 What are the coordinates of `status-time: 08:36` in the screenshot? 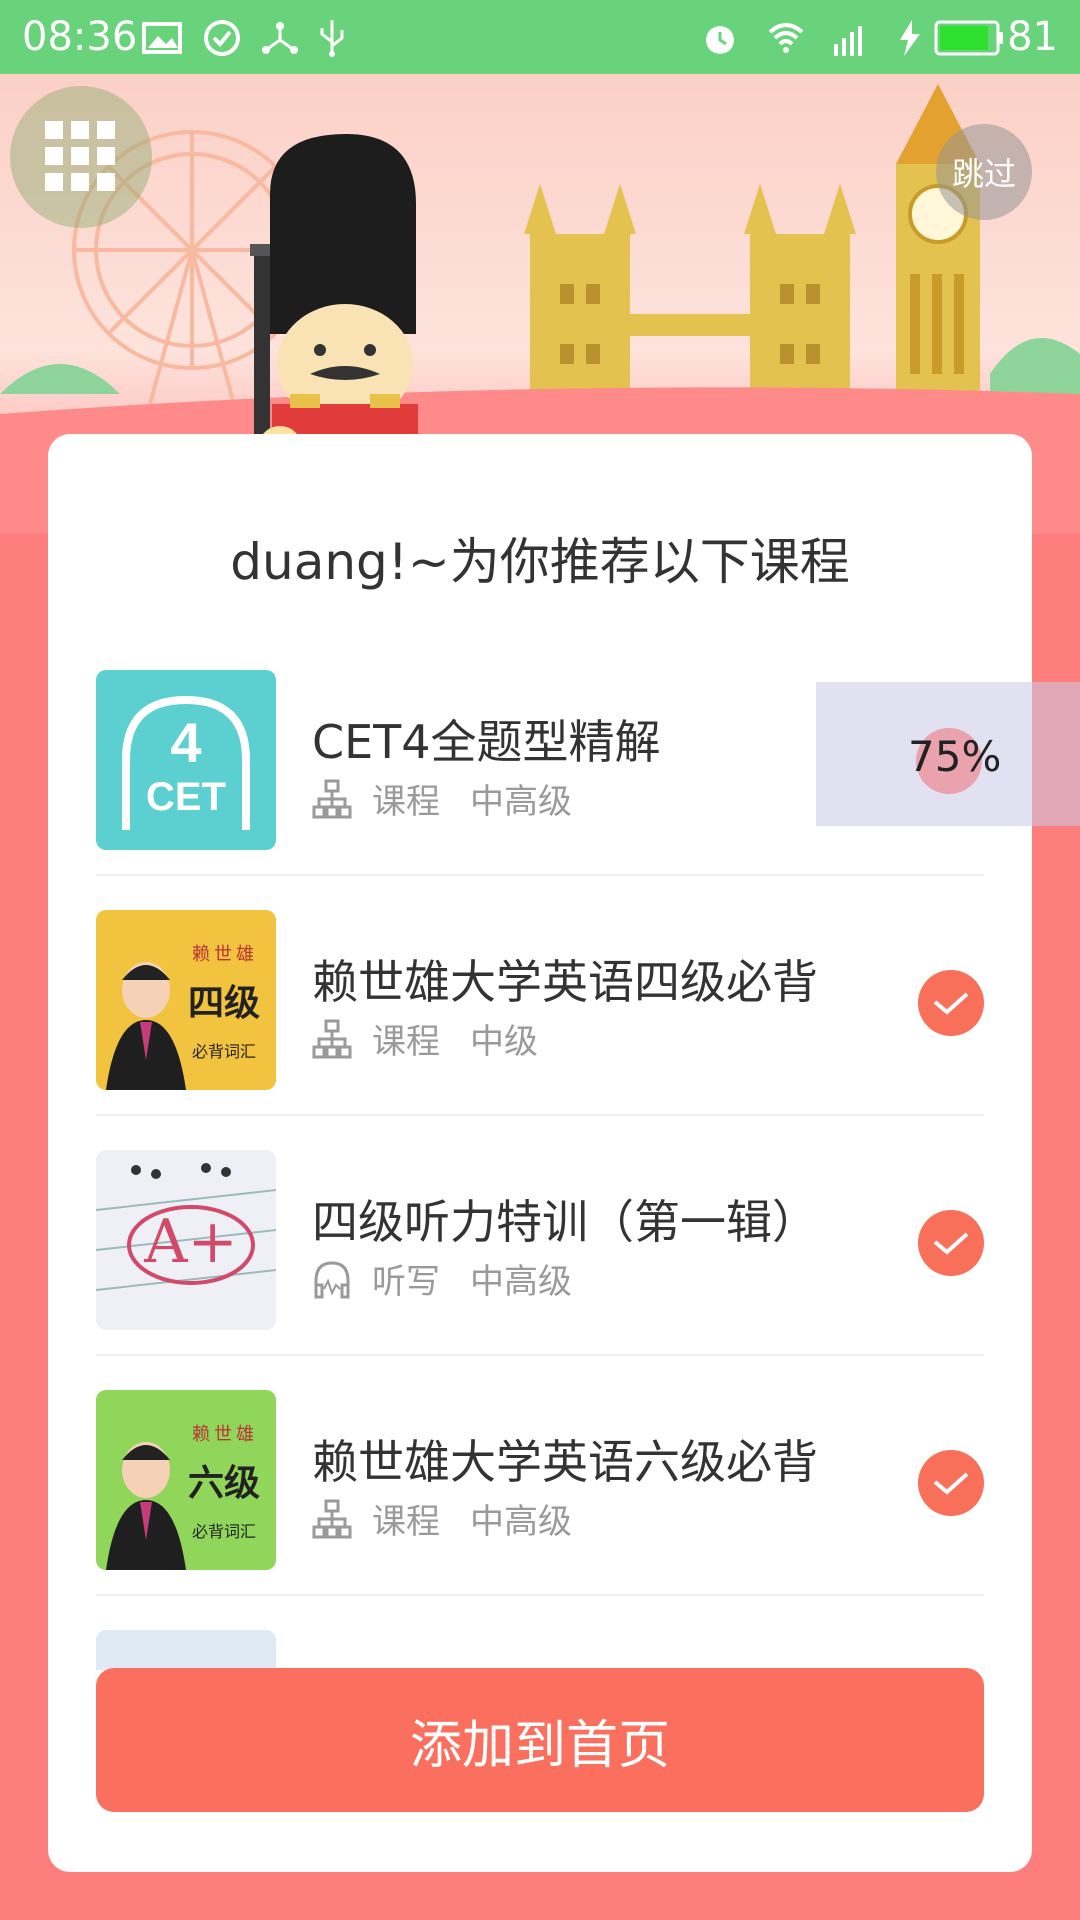 It's located at (80, 37).